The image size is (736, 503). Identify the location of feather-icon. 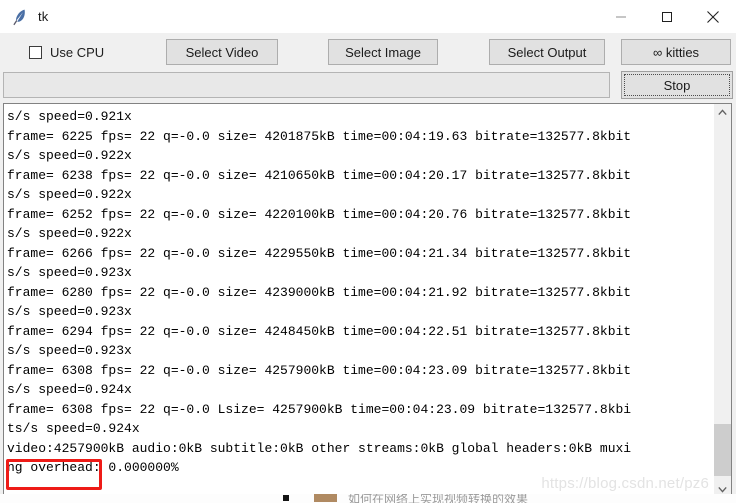
(19, 17).